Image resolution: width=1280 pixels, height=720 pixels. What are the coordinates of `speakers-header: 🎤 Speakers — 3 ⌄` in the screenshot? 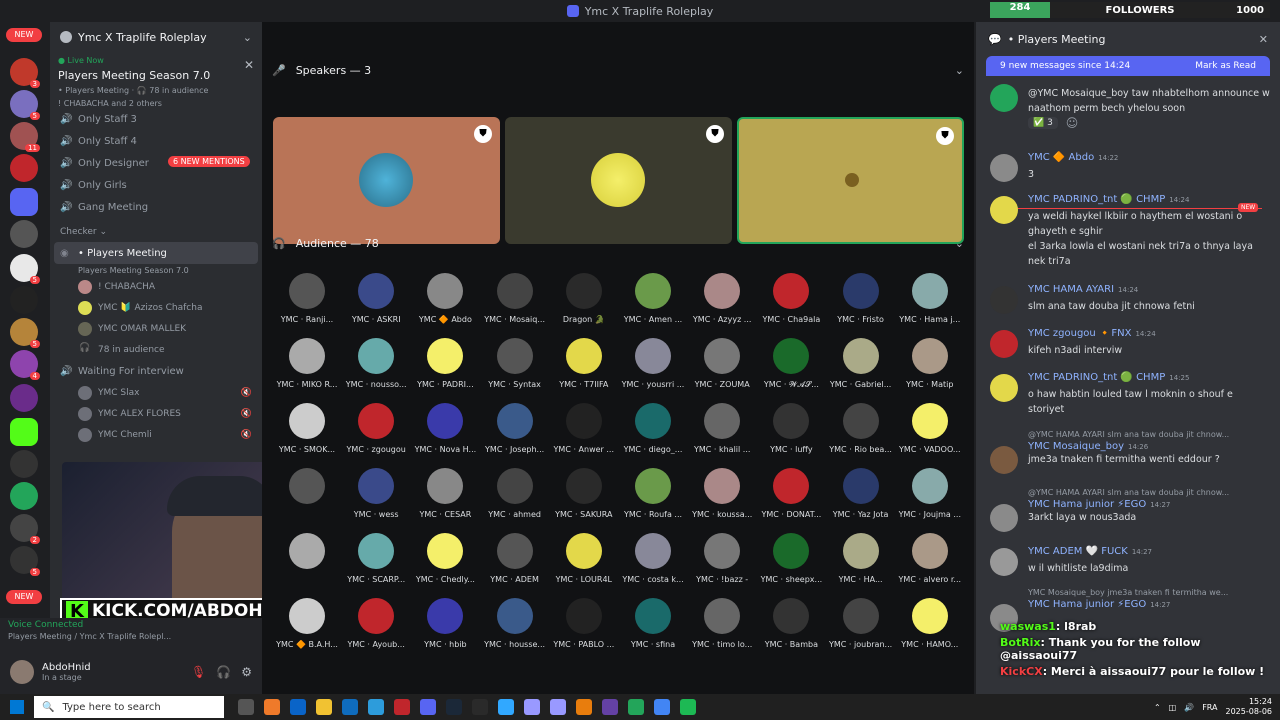 It's located at (618, 70).